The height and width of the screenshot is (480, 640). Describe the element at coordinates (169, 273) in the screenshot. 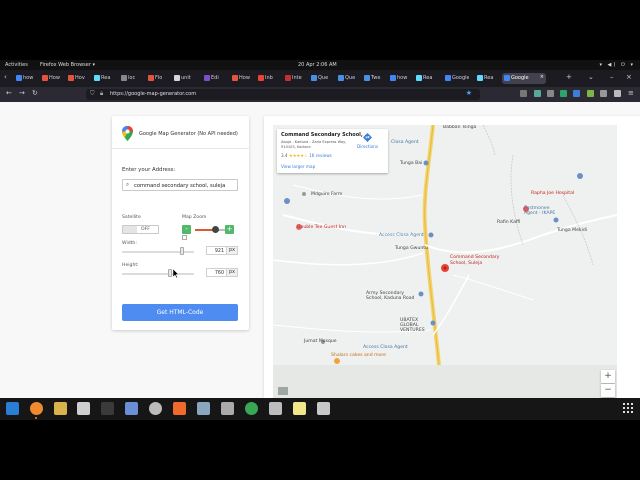

I see `height-slider-knob` at that location.